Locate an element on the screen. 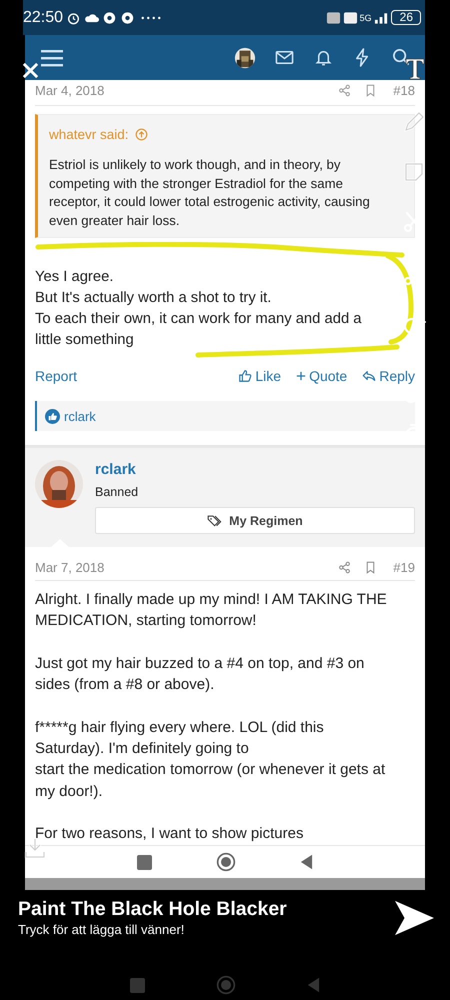 This screenshot has width=450, height=1000. send-arrow-icon is located at coordinates (414, 917).